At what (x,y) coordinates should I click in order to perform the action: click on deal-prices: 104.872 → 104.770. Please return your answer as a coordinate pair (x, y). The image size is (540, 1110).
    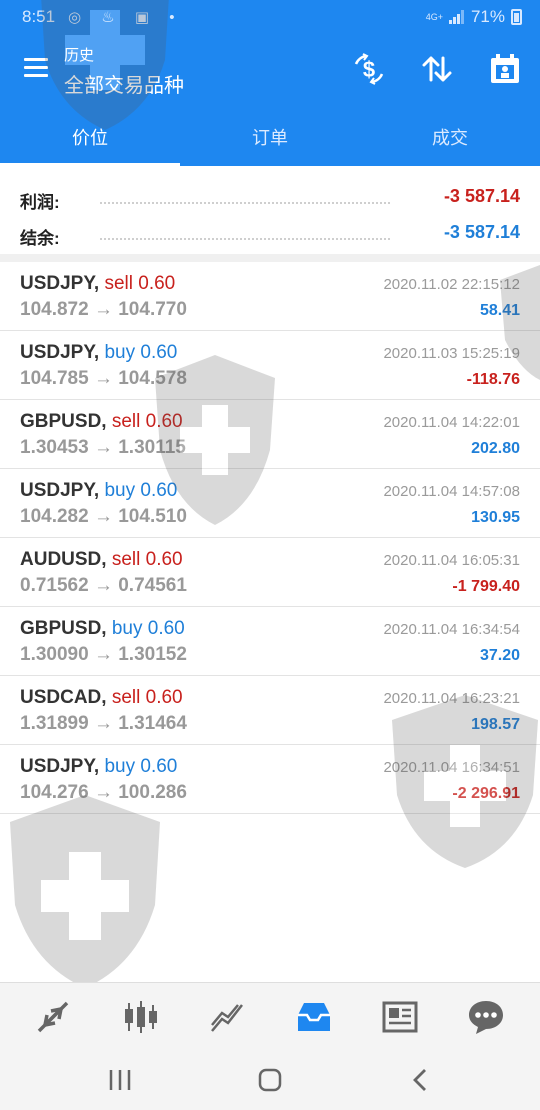
    Looking at the image, I should click on (103, 309).